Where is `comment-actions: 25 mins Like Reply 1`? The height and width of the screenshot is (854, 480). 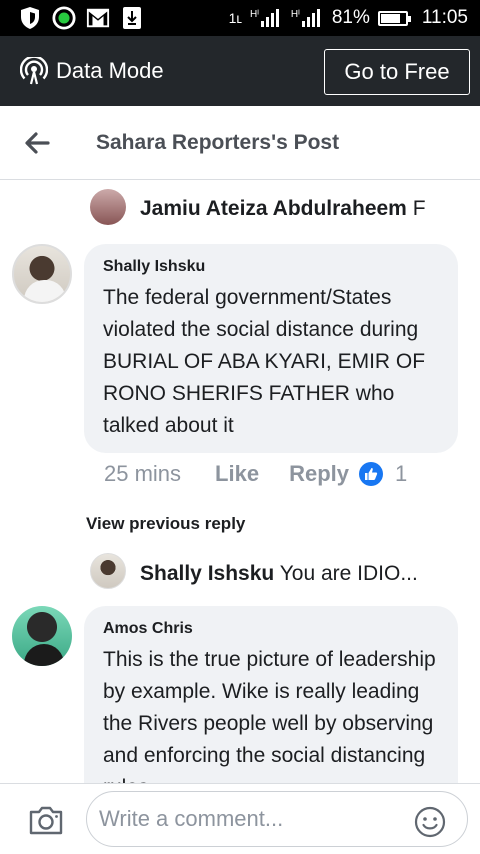 comment-actions: 25 mins Like Reply 1 is located at coordinates (255, 474).